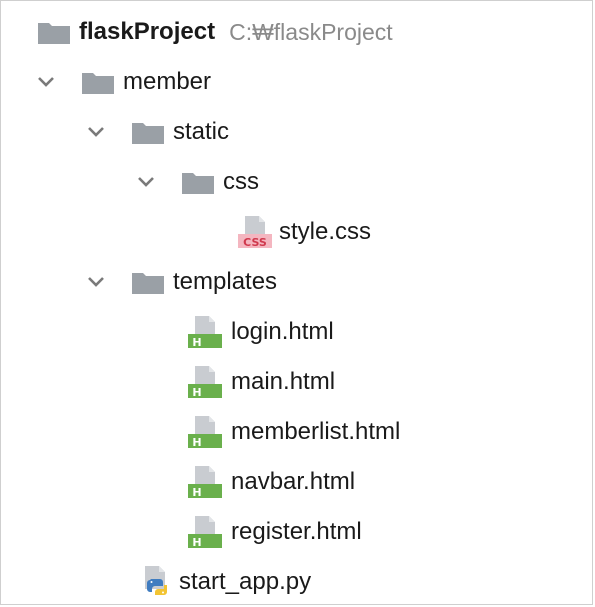 The image size is (595, 607). Describe the element at coordinates (245, 581) in the screenshot. I see `tree-item-label: start_app.py` at that location.